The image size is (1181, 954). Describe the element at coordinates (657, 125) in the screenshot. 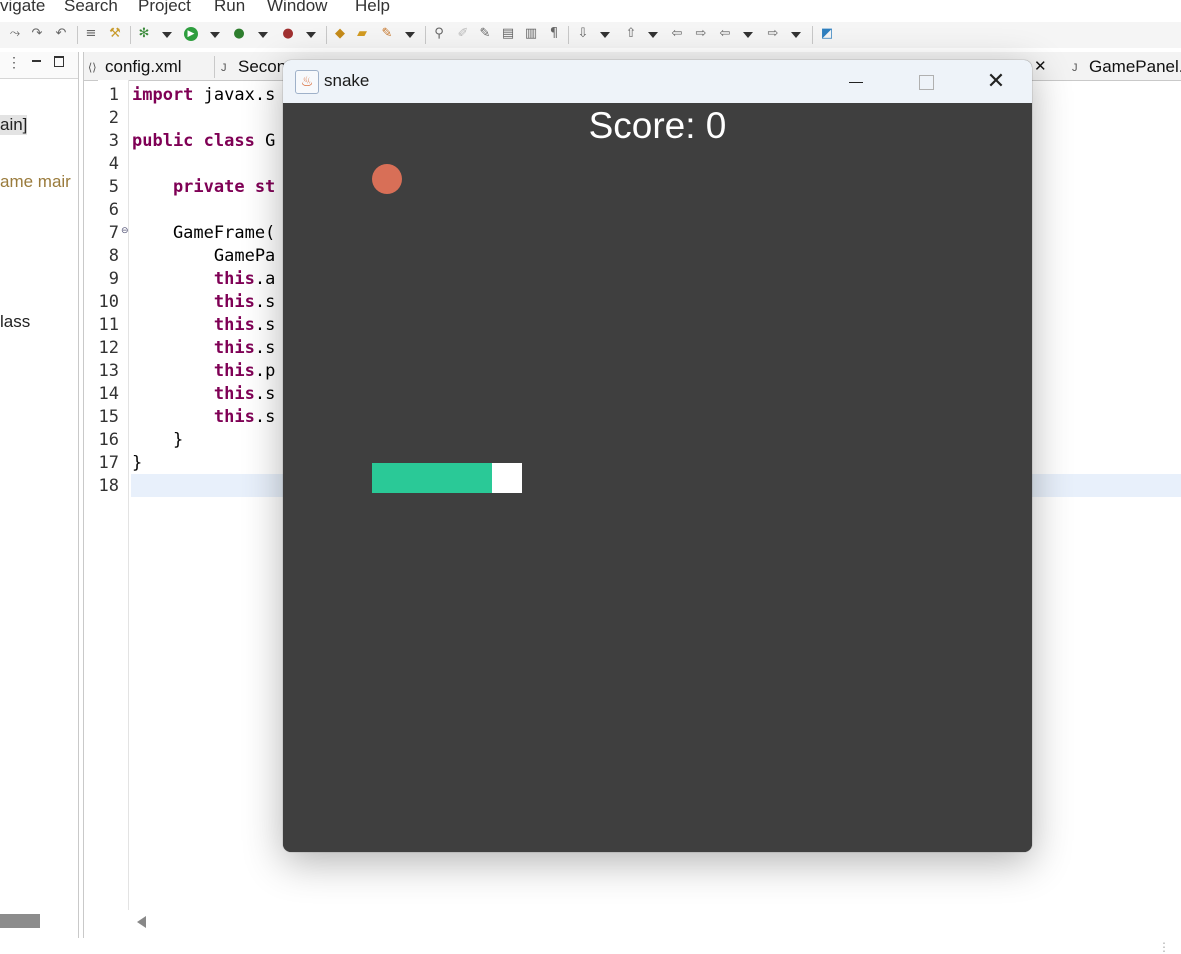

I see `score-label: Score: 0` at that location.